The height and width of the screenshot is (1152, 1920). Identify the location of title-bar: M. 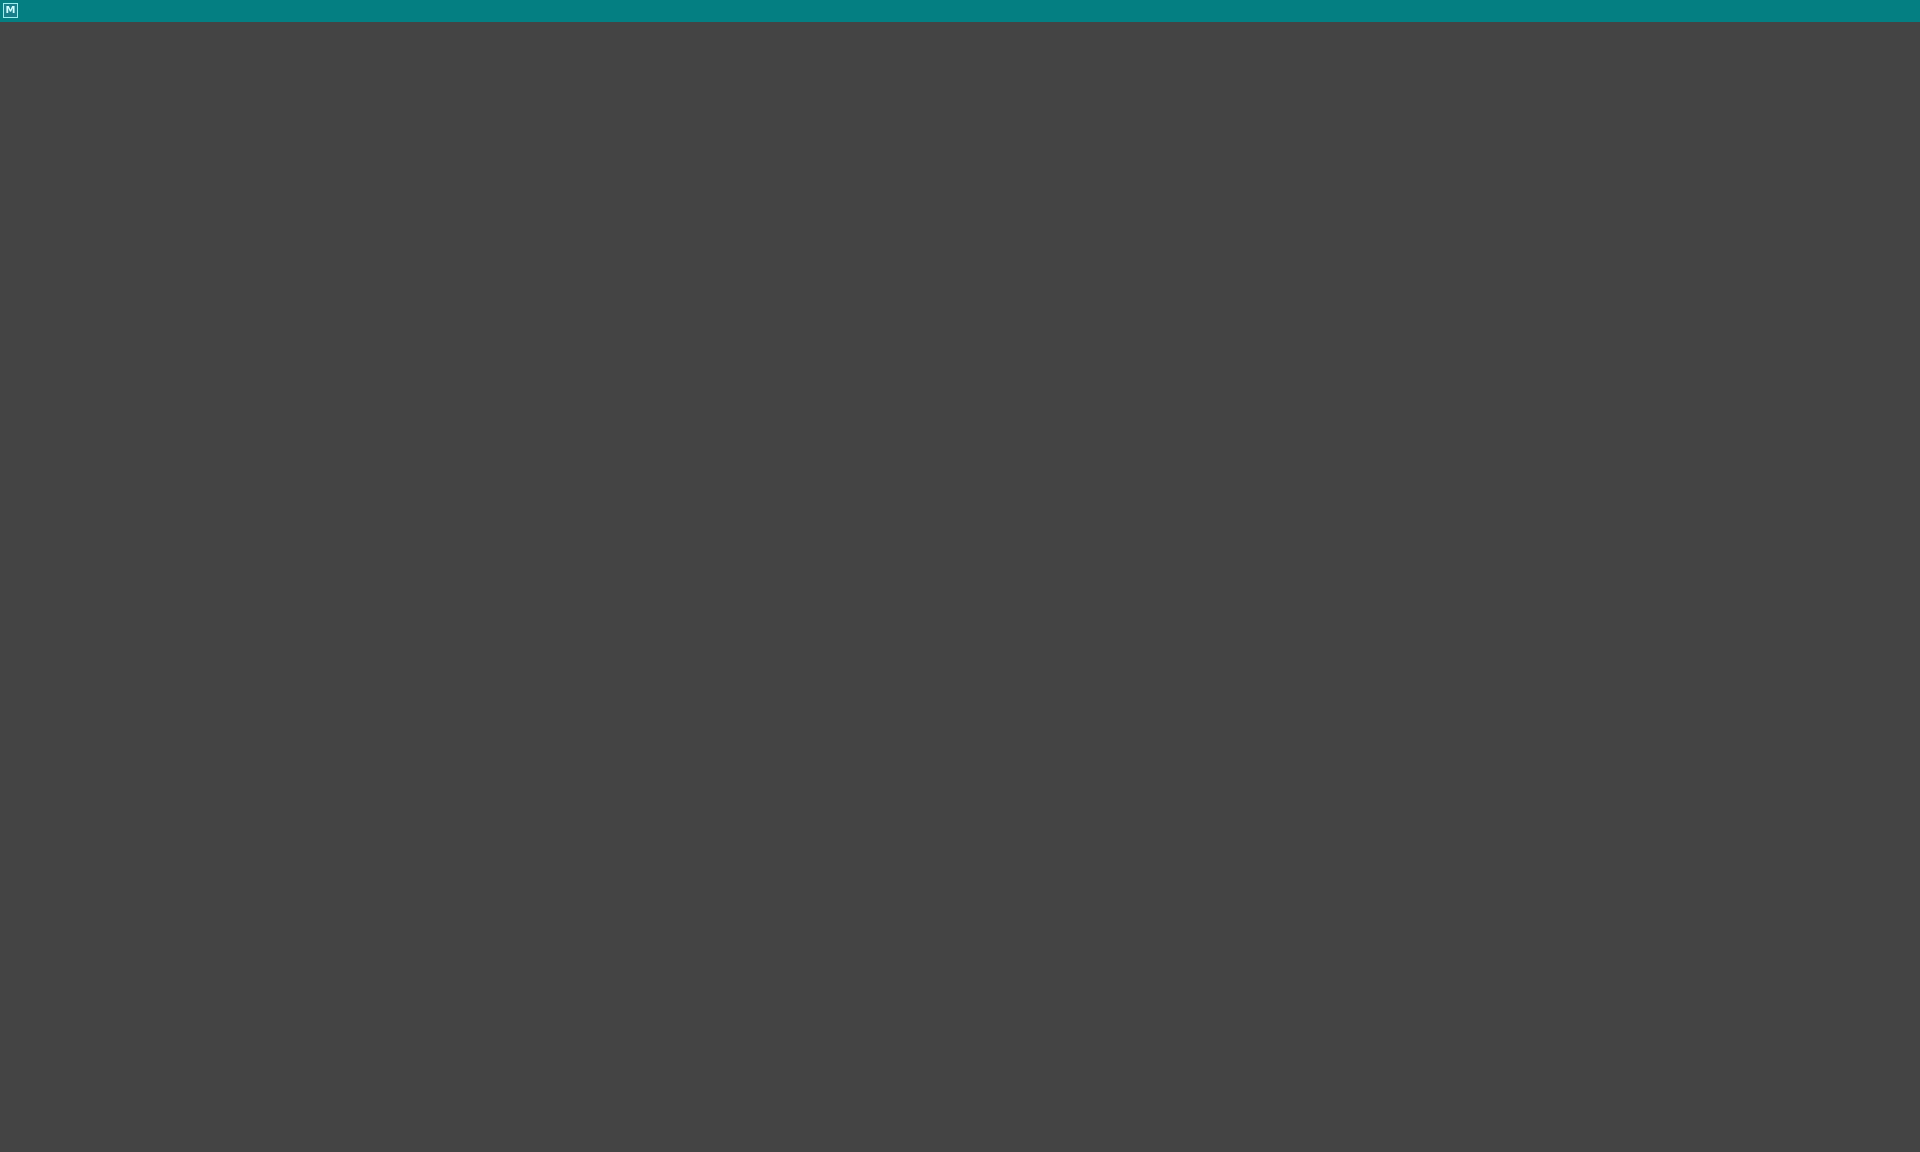
(960, 11).